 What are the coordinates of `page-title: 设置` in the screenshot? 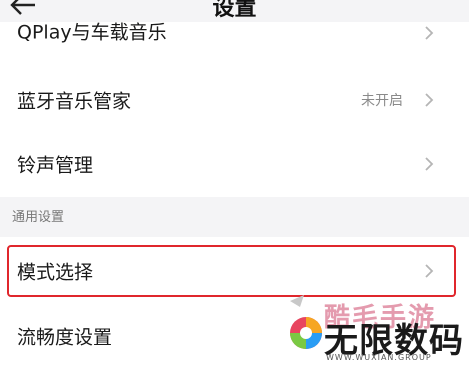 It's located at (234, 10).